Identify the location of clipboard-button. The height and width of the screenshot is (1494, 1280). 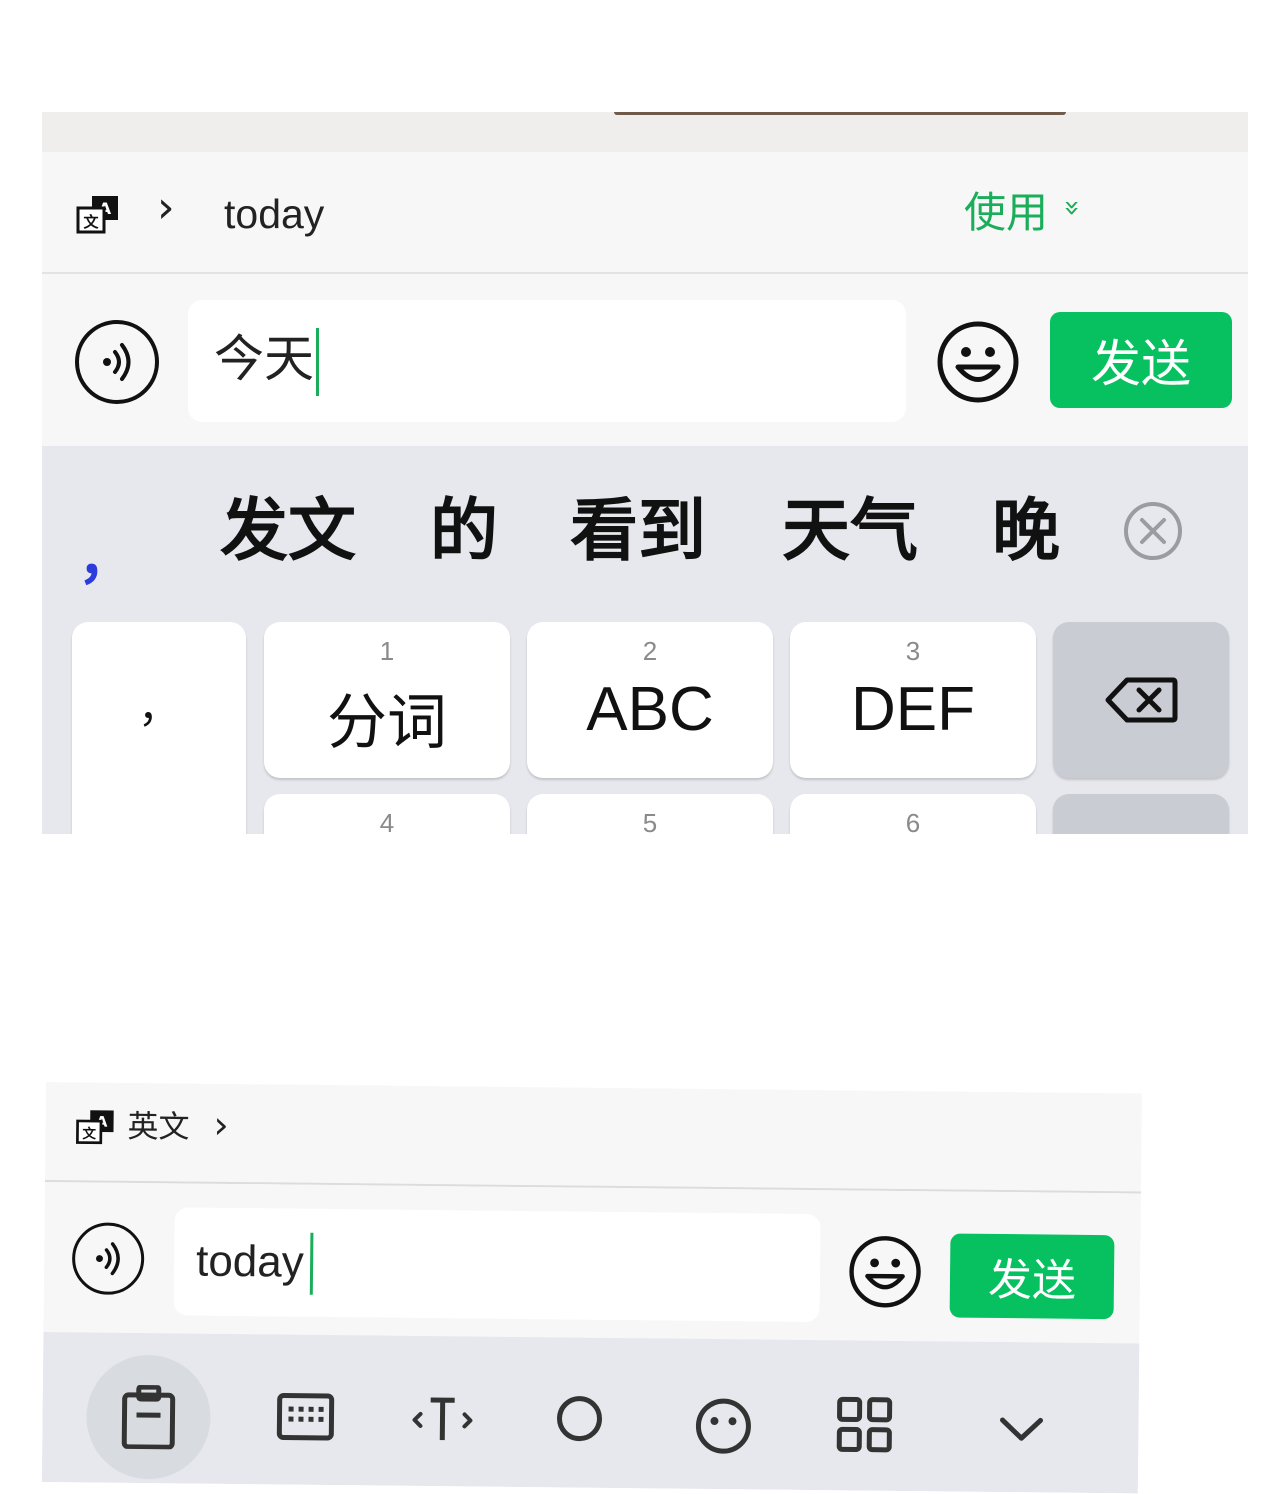
(148, 1417).